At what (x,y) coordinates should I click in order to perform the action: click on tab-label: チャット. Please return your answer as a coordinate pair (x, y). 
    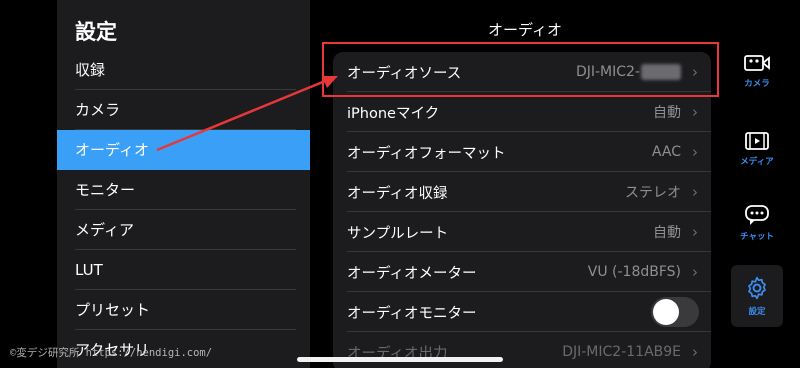
    Looking at the image, I should click on (757, 237).